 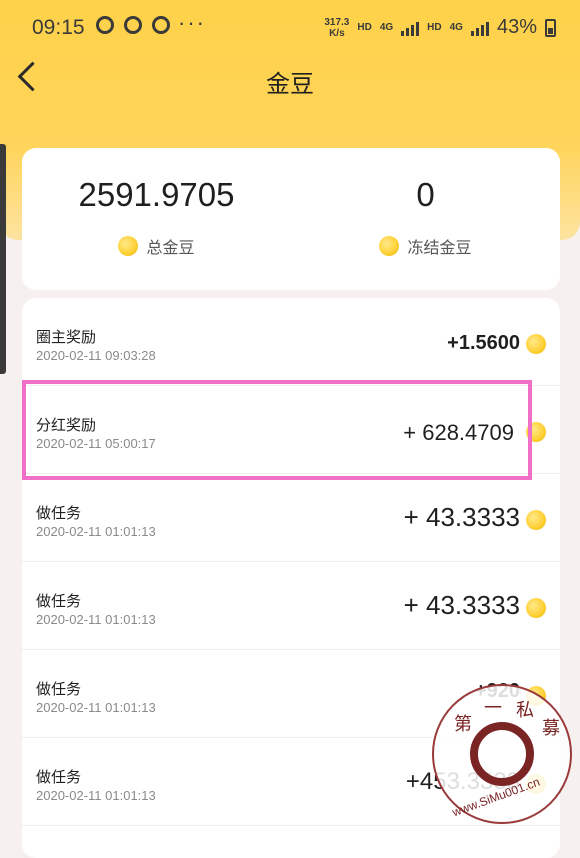 I want to click on record-date: 2020-02-11 09:03:28, so click(x=96, y=355).